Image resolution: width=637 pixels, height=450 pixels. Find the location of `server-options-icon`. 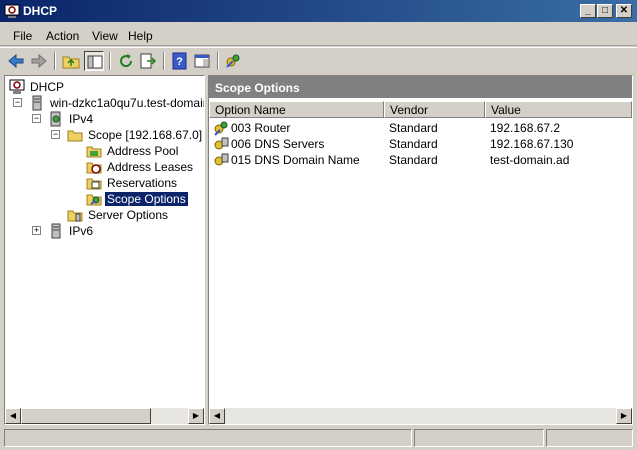

server-options-icon is located at coordinates (75, 215).